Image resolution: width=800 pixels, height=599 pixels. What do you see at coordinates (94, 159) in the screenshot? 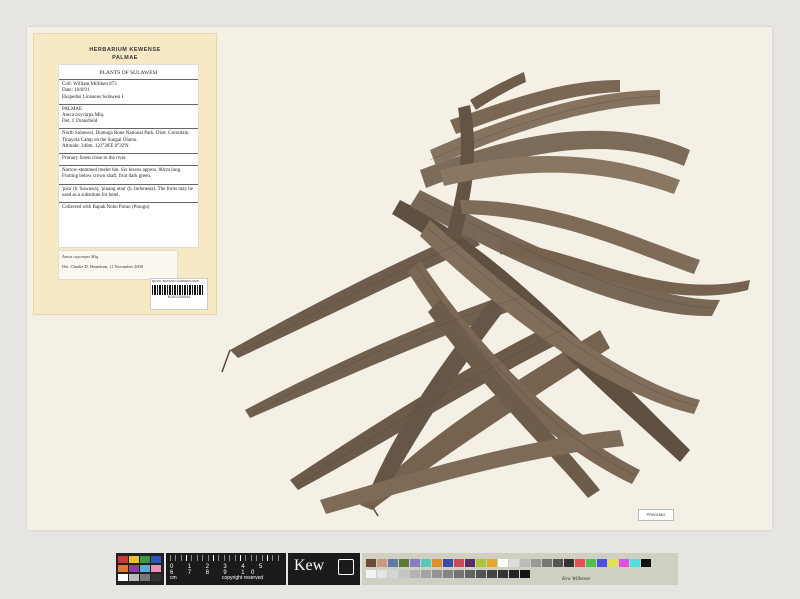
I see `habitat: Primary forest close to the river.` at bounding box center [94, 159].